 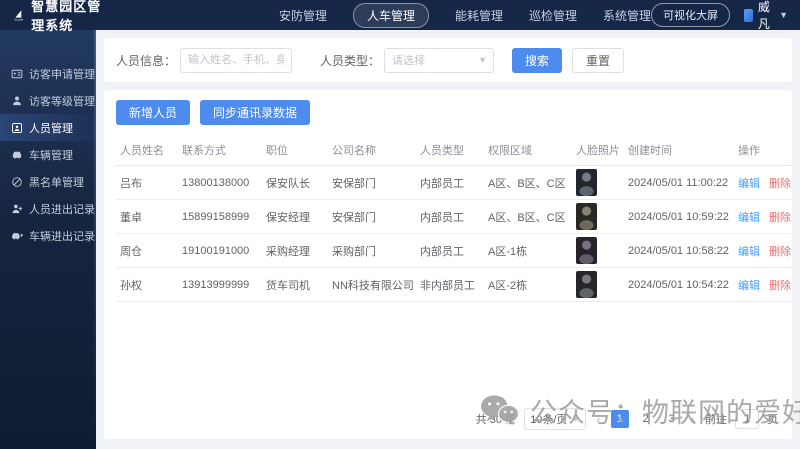 I want to click on per-page-value: 10条/页, so click(x=549, y=420).